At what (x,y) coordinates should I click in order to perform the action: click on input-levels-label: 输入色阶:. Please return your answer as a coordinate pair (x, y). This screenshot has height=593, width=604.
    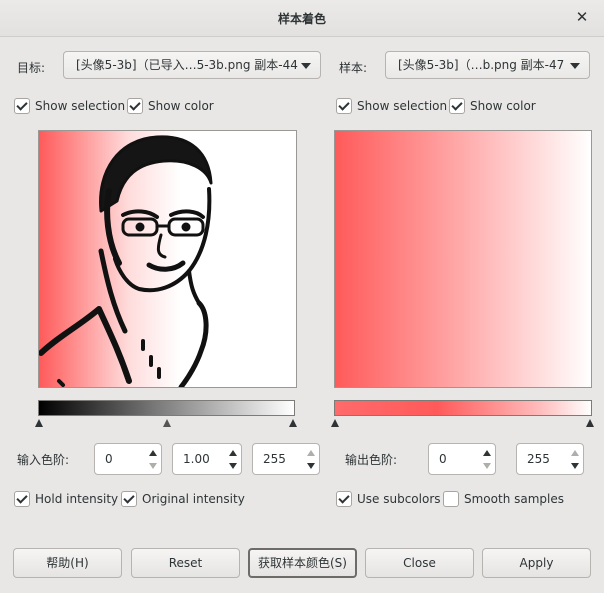
    Looking at the image, I should click on (43, 460).